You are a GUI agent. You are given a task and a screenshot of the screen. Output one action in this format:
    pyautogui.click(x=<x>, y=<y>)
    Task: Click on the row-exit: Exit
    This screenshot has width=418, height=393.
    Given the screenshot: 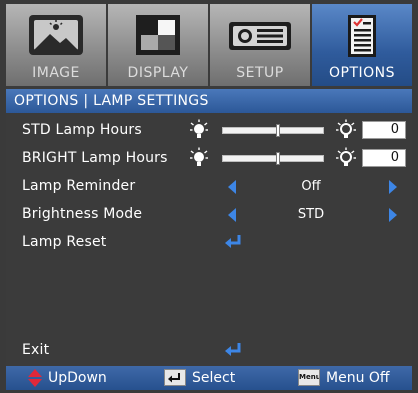 What is the action you would take?
    pyautogui.click(x=209, y=351)
    